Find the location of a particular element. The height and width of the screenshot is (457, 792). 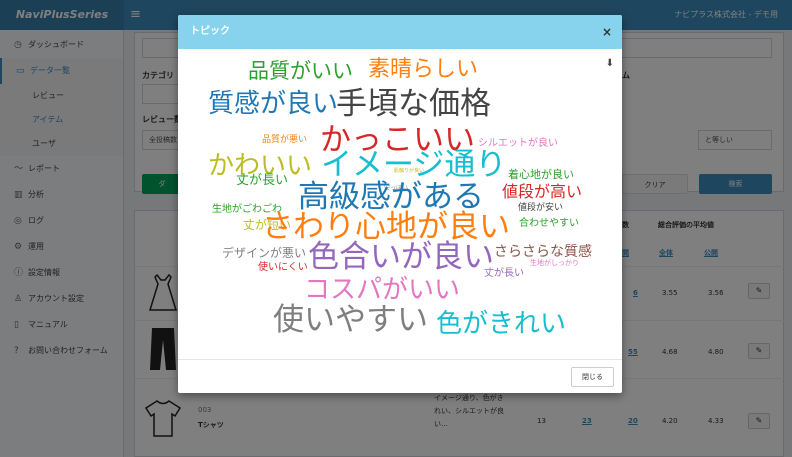

modal-header: トピック × is located at coordinates (400, 32).